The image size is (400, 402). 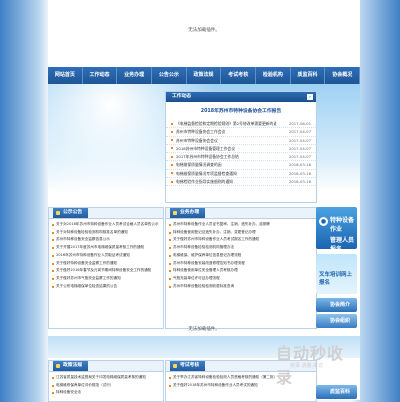 What do you see at coordinates (188, 366) in the screenshot?
I see `exam-tab: 考试考核` at bounding box center [188, 366].